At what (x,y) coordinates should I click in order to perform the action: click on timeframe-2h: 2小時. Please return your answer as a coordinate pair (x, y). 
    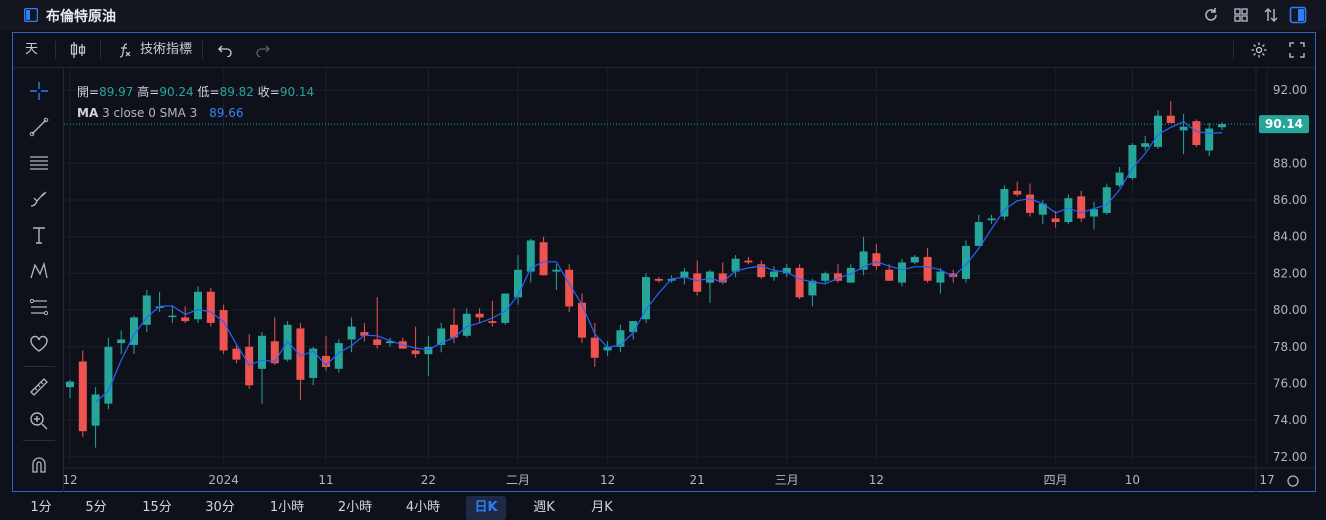
    Looking at the image, I should click on (355, 508).